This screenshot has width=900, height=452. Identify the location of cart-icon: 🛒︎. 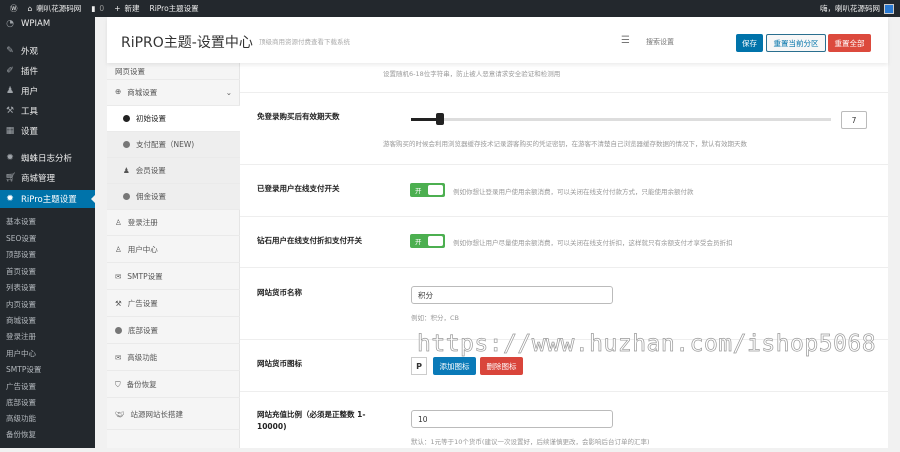
(11, 178).